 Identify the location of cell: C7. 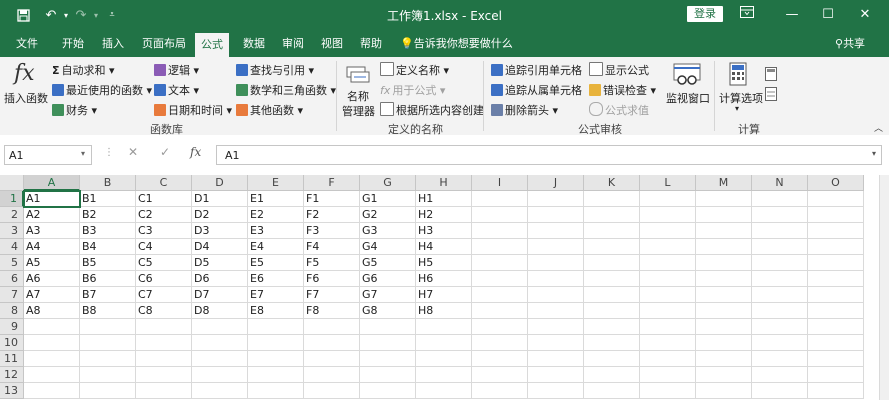
(164, 295).